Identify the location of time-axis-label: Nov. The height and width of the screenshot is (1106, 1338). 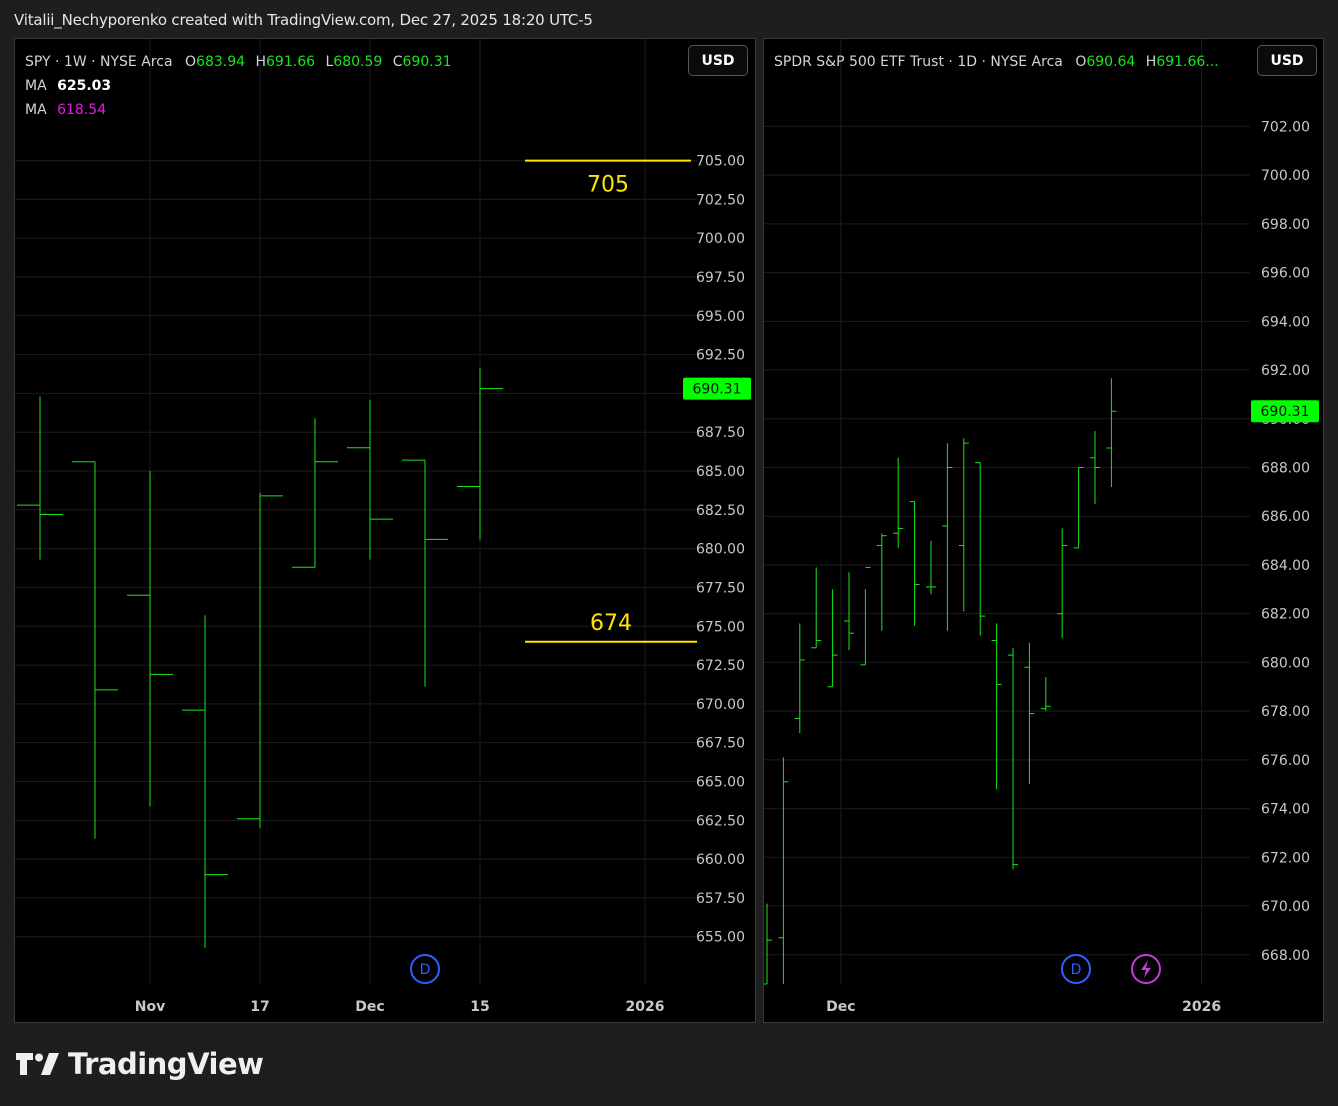
(150, 1007).